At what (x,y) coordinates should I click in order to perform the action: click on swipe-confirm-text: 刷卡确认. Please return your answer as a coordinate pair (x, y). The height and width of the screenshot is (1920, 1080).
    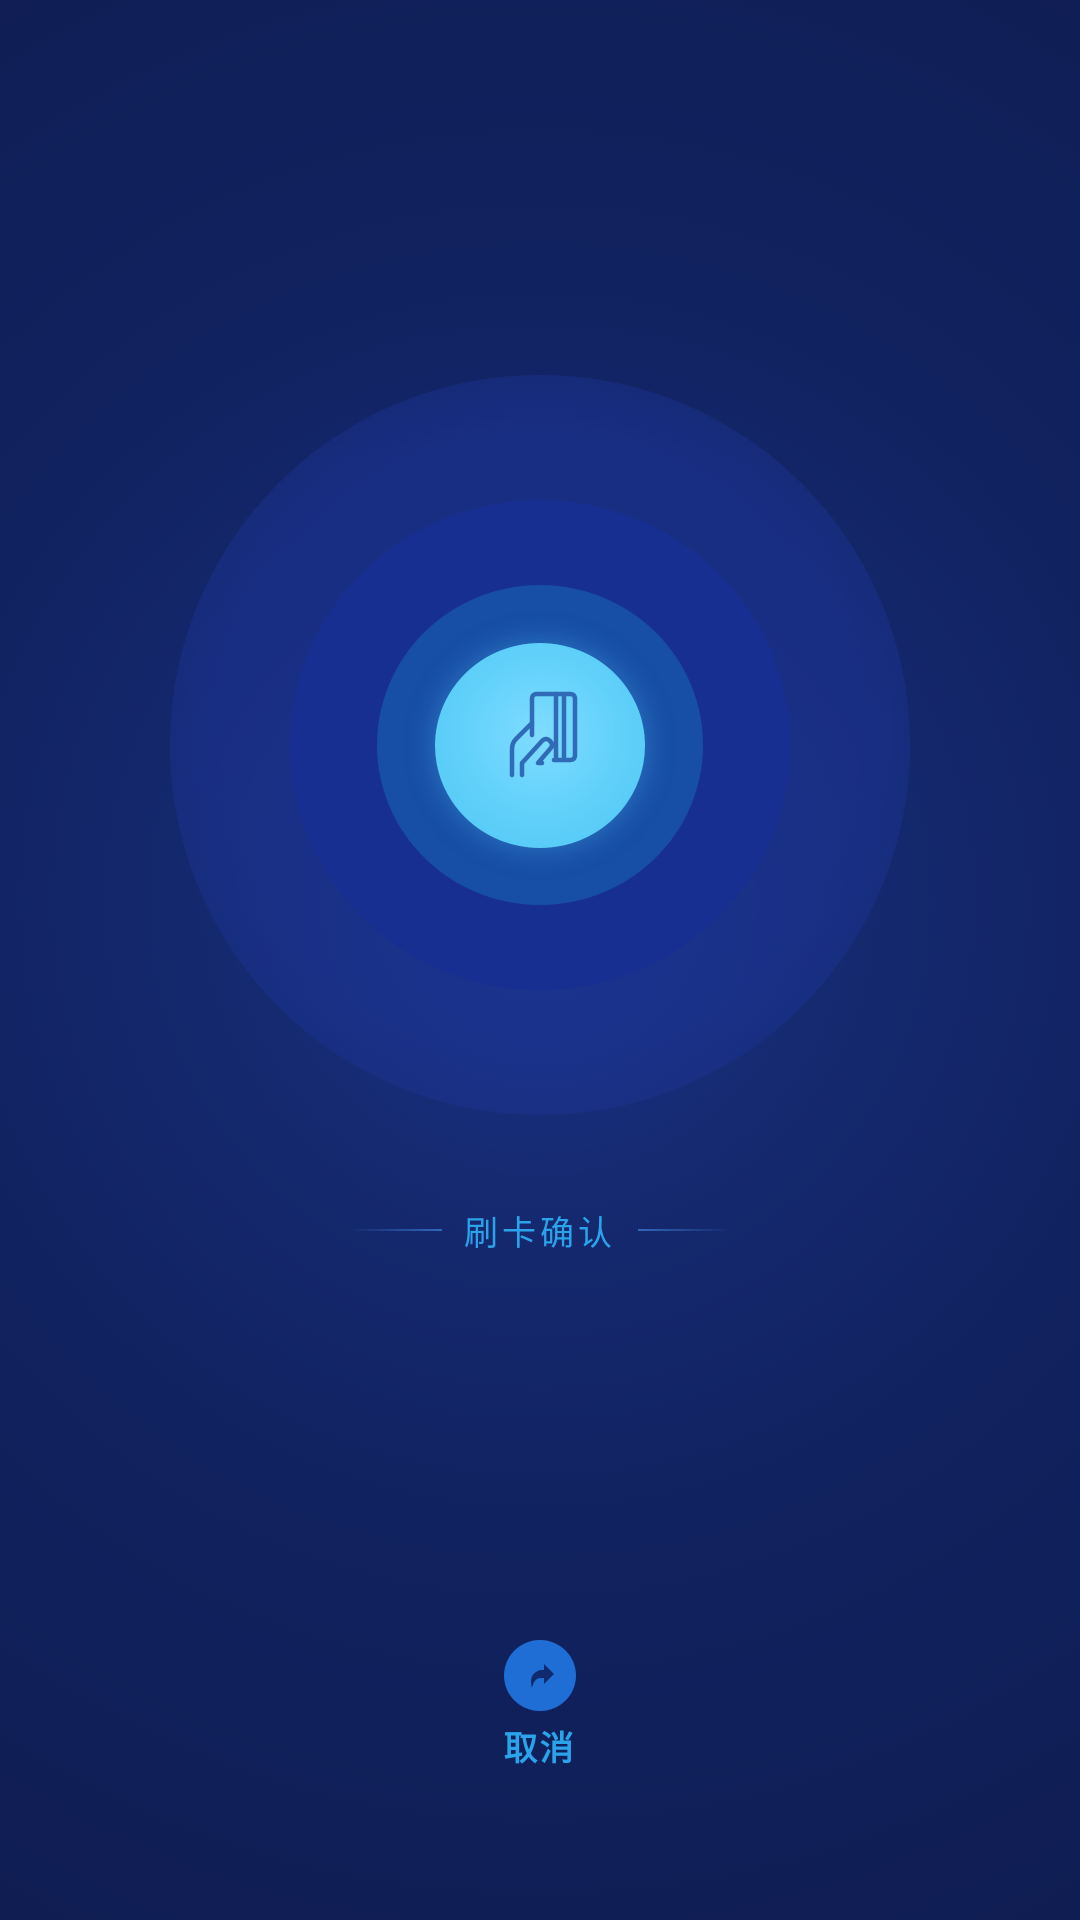
    Looking at the image, I should click on (540, 1233).